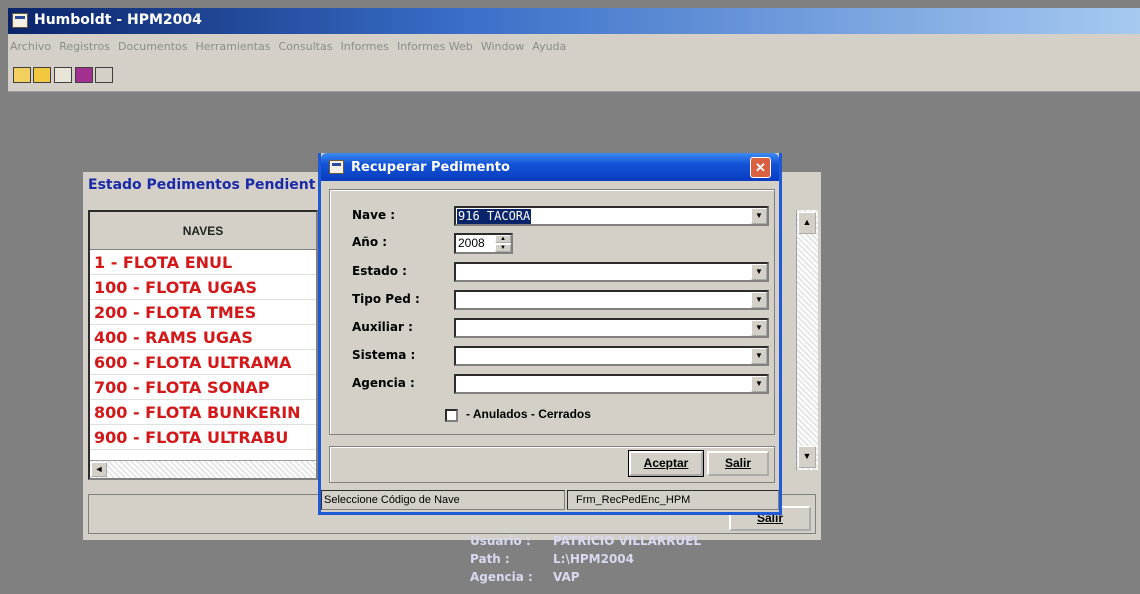 Image resolution: width=1140 pixels, height=594 pixels. I want to click on path-value: L:\HPM2004, so click(594, 559).